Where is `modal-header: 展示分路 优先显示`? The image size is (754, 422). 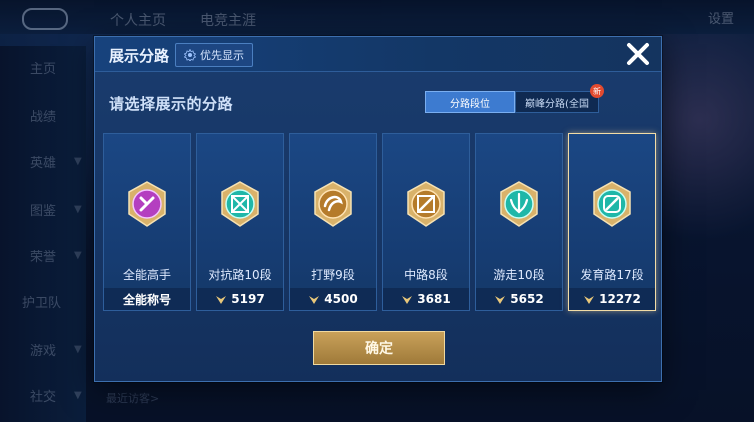
modal-header: 展示分路 优先显示 is located at coordinates (378, 54).